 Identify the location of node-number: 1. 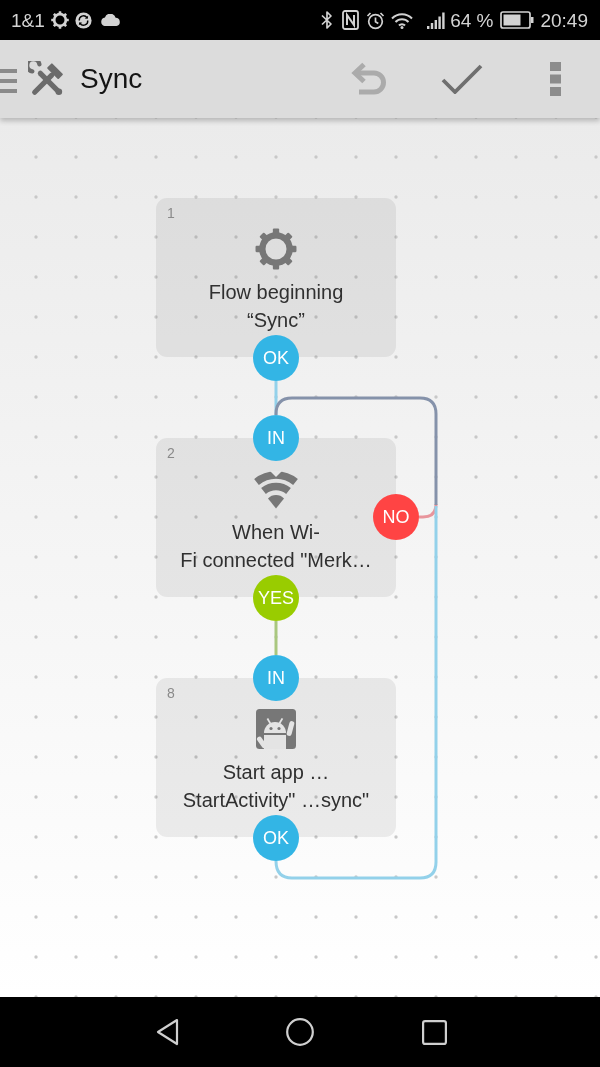
(171, 213).